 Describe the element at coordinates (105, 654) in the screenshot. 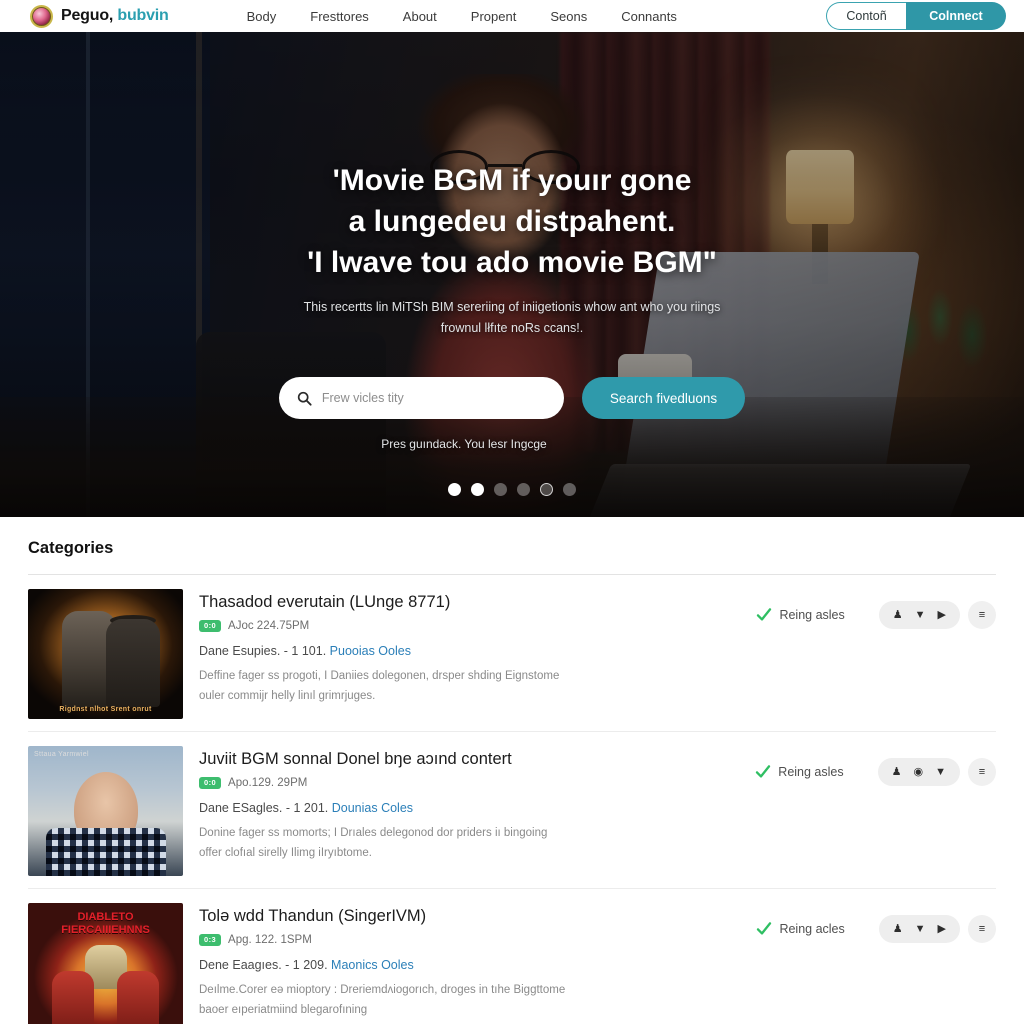

I see `row-thumbnail: Rigdnst nlhot Srent onrut` at that location.